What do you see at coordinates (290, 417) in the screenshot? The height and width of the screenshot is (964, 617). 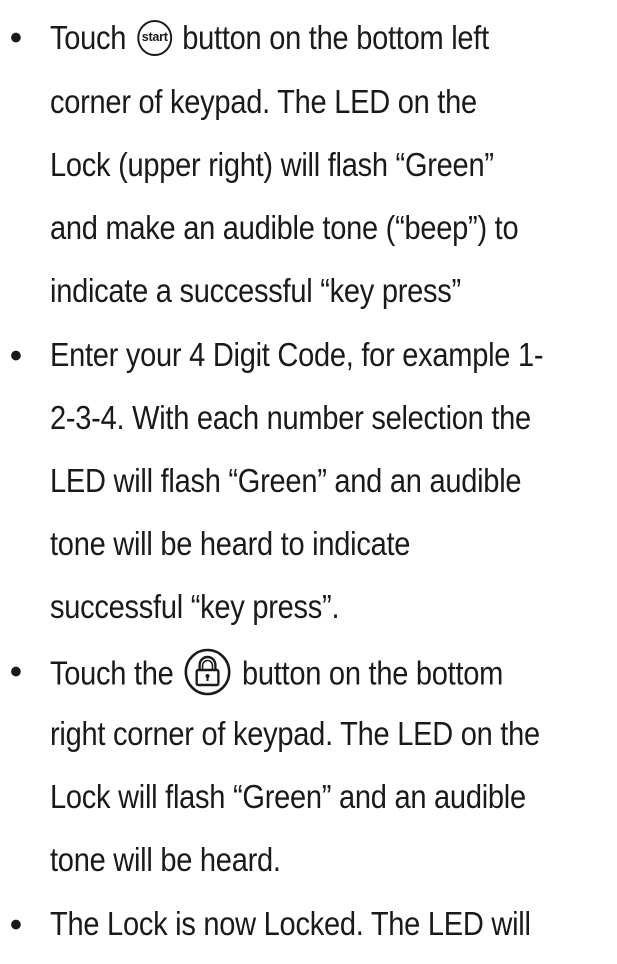 I see `text-line: 2-3-4. With each number selection the` at bounding box center [290, 417].